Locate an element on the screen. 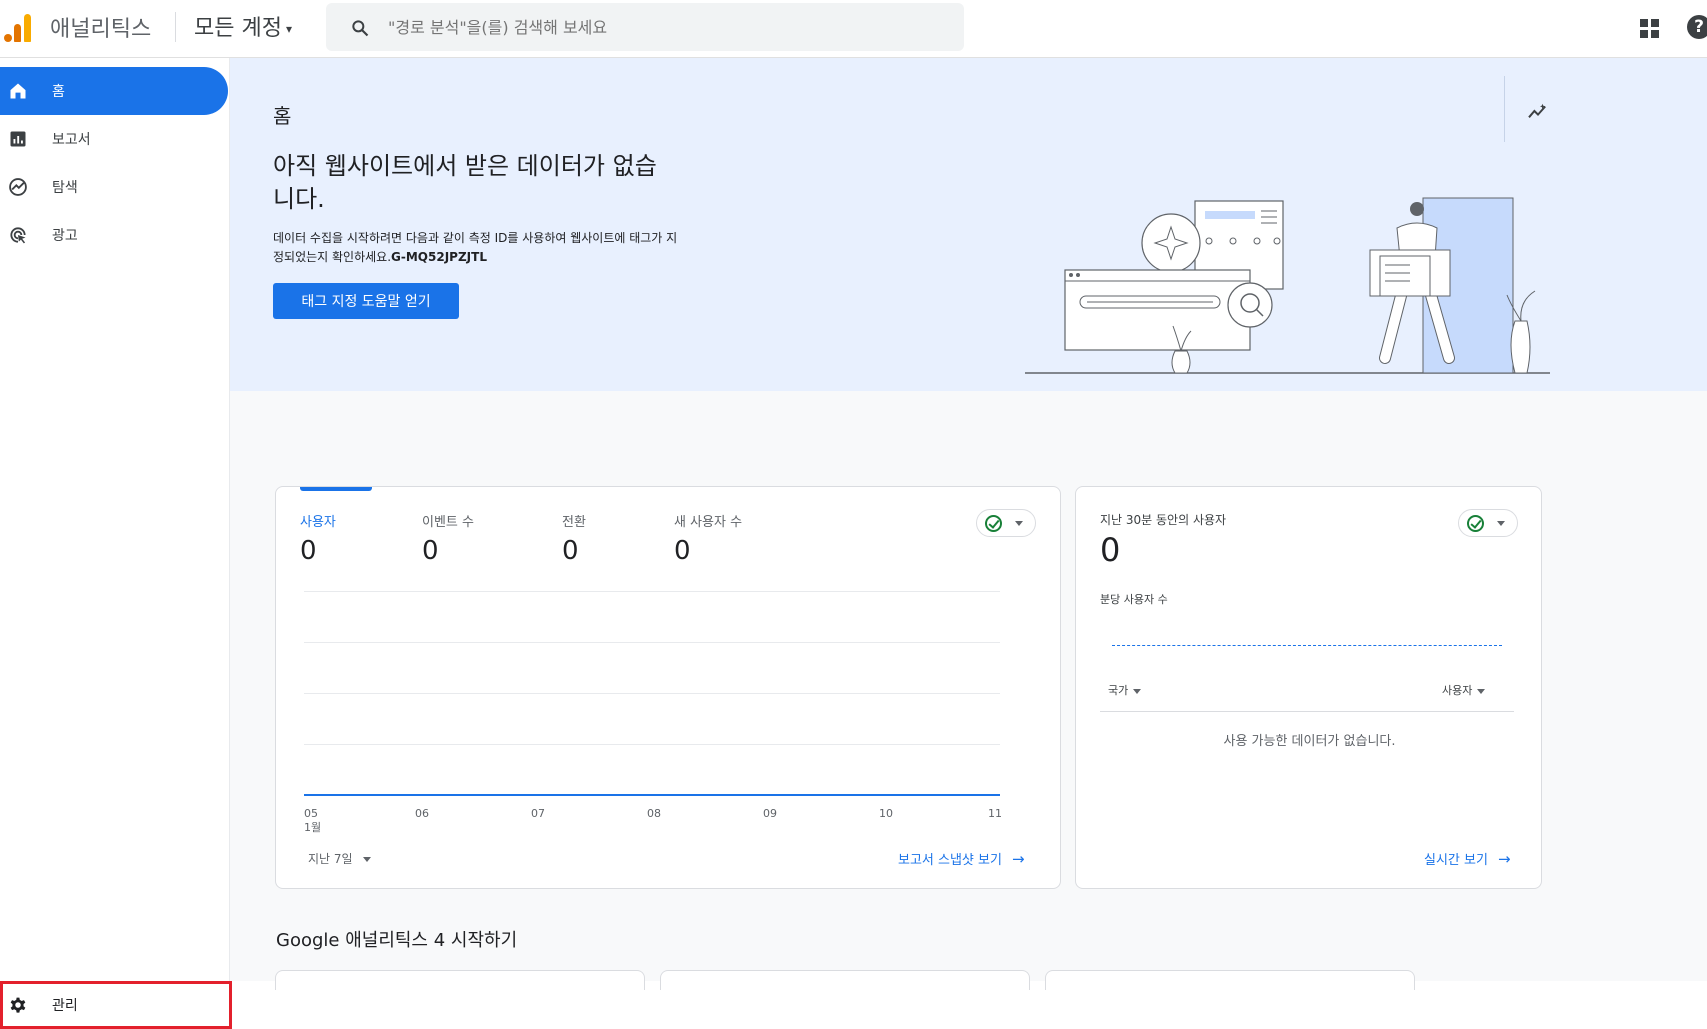 The height and width of the screenshot is (1029, 1707). page-title: 홈 is located at coordinates (282, 116).